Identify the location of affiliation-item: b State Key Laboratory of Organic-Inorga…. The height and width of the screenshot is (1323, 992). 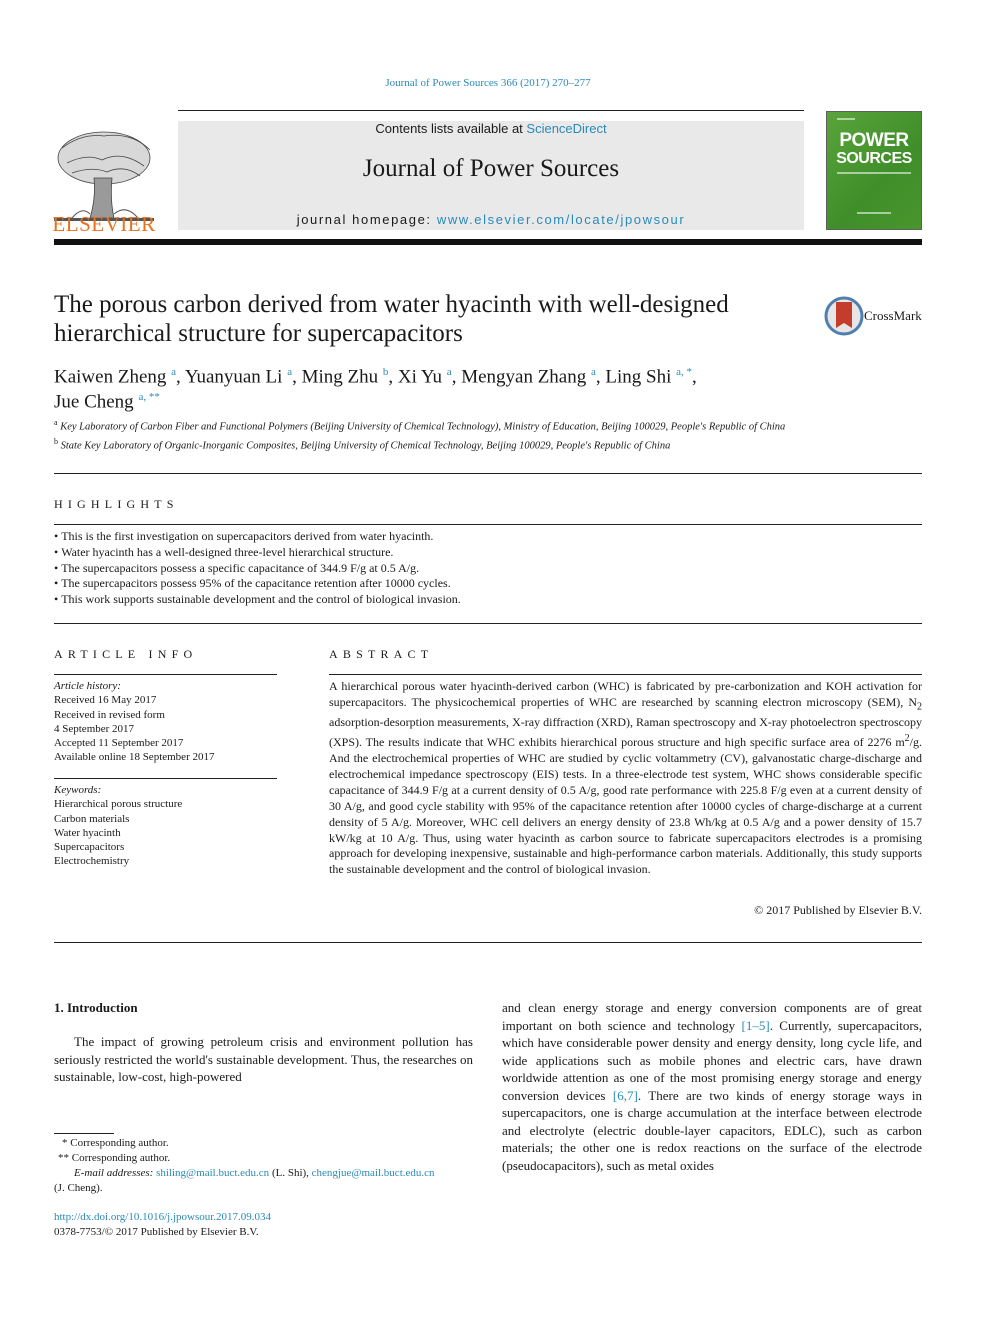
(434, 444).